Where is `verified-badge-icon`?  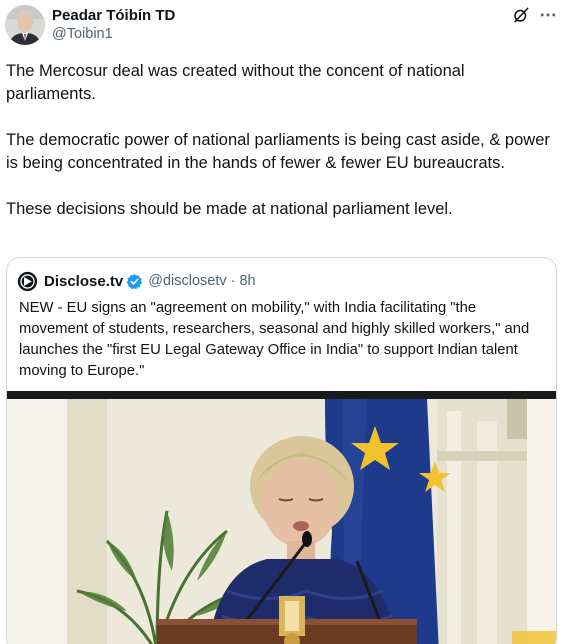
verified-badge-icon is located at coordinates (134, 281).